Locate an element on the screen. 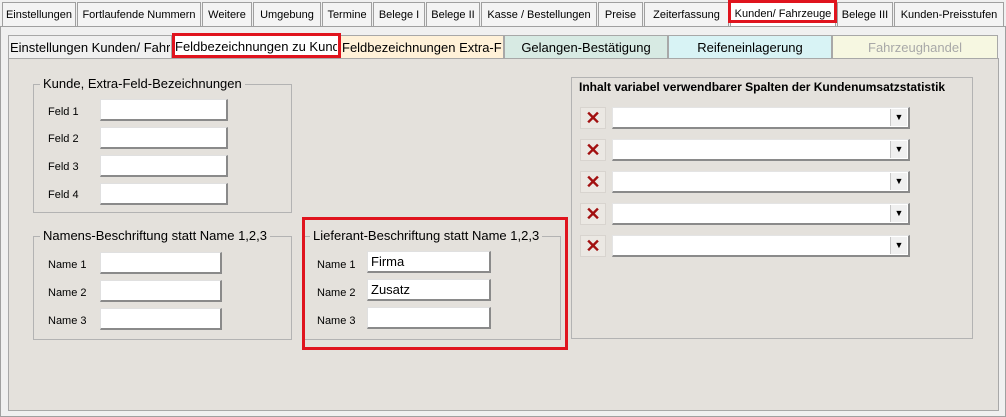  tab-belege-1: Belege I is located at coordinates (399, 14).